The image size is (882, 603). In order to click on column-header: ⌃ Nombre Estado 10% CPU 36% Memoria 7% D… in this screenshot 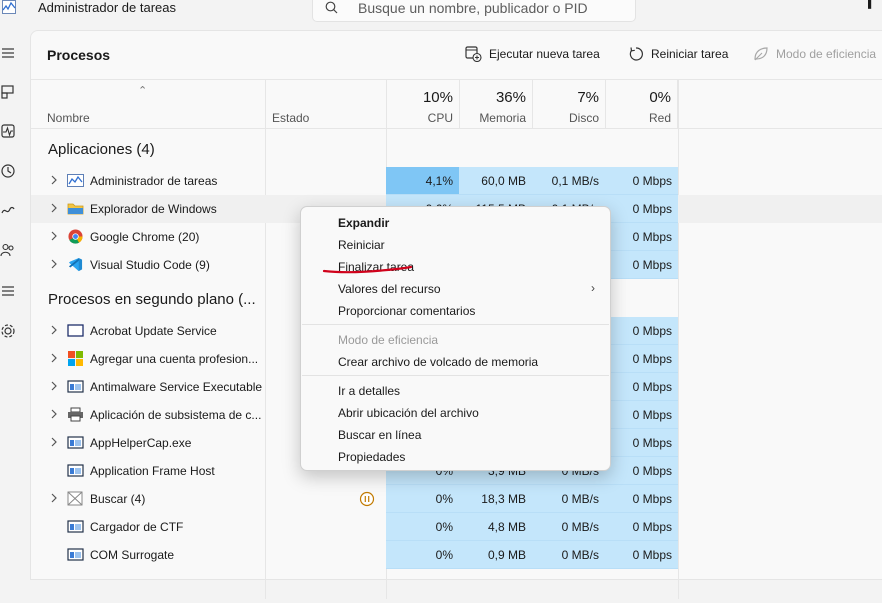, I will do `click(456, 104)`.